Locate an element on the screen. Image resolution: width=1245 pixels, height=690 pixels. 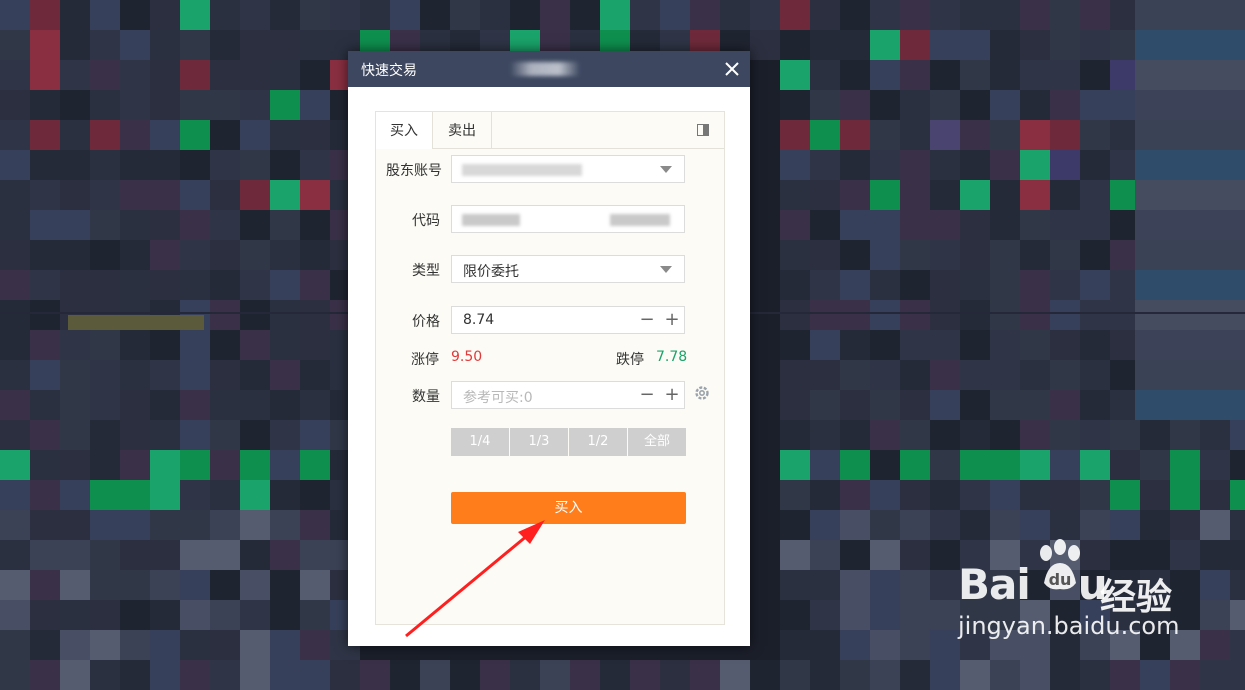
quantity-decrement-button: − is located at coordinates (647, 395).